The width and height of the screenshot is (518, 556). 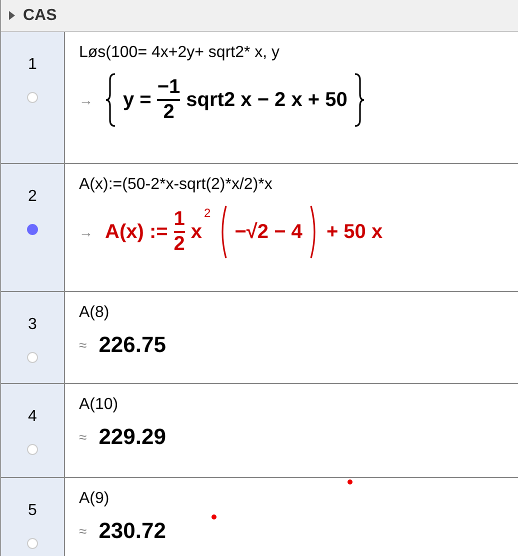 What do you see at coordinates (359, 100) in the screenshot?
I see `right-brace-icon` at bounding box center [359, 100].